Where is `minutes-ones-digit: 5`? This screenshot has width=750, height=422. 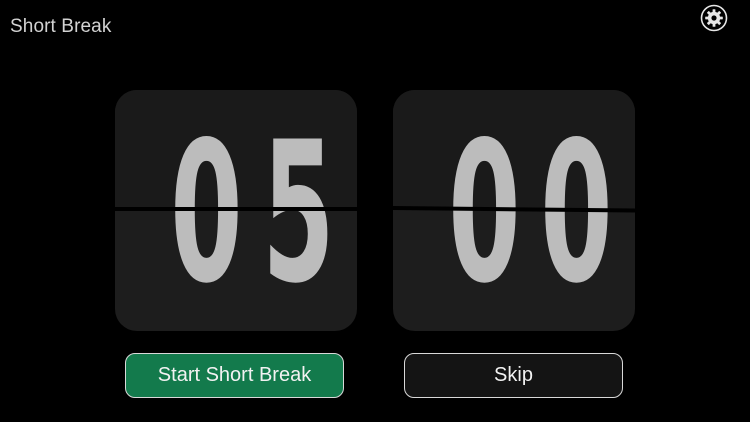 minutes-ones-digit: 5 is located at coordinates (298, 213).